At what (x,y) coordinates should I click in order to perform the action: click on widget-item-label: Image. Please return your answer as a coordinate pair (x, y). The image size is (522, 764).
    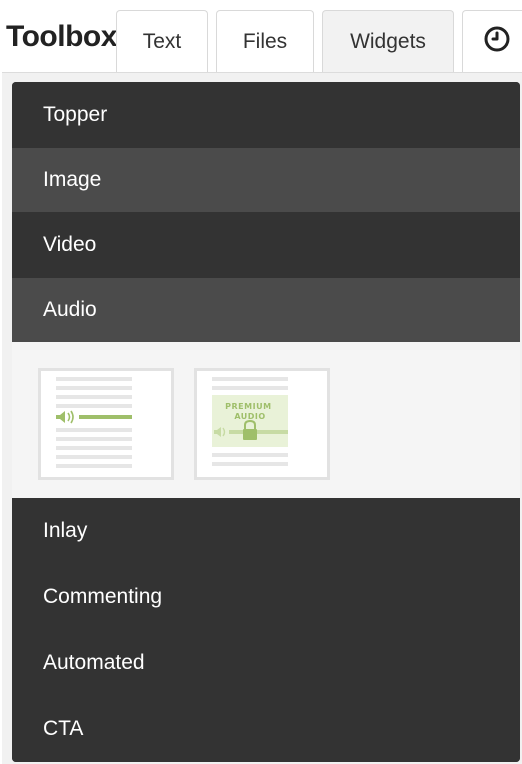
    Looking at the image, I should click on (72, 179).